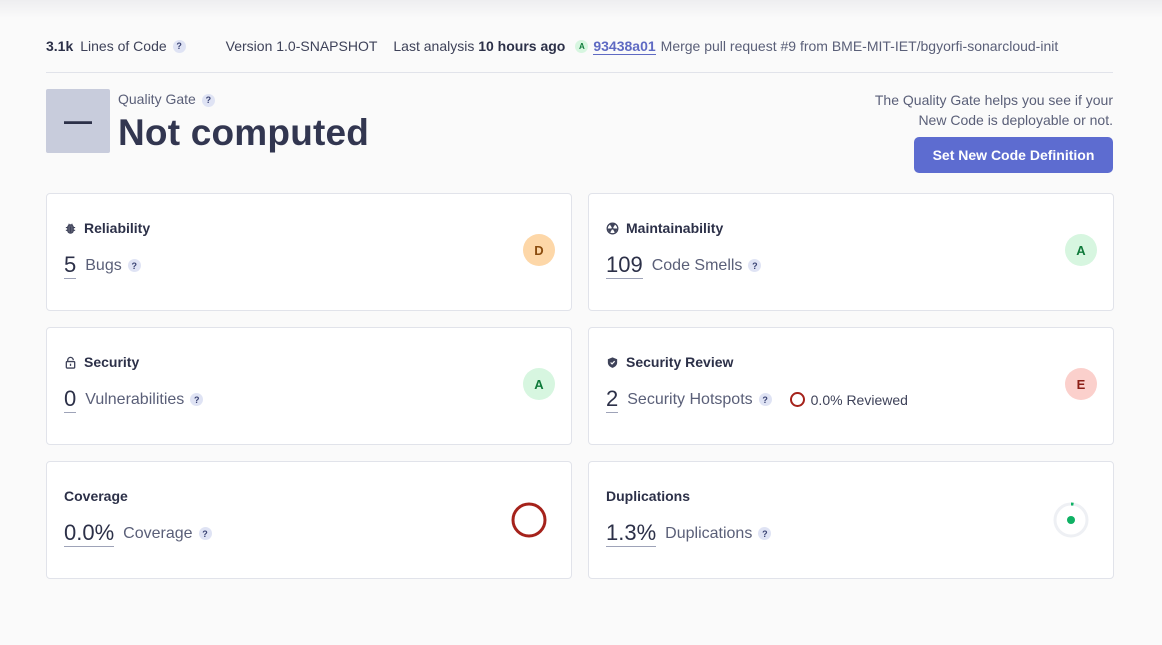 The height and width of the screenshot is (645, 1162). I want to click on duplications-label: Duplications, so click(709, 533).